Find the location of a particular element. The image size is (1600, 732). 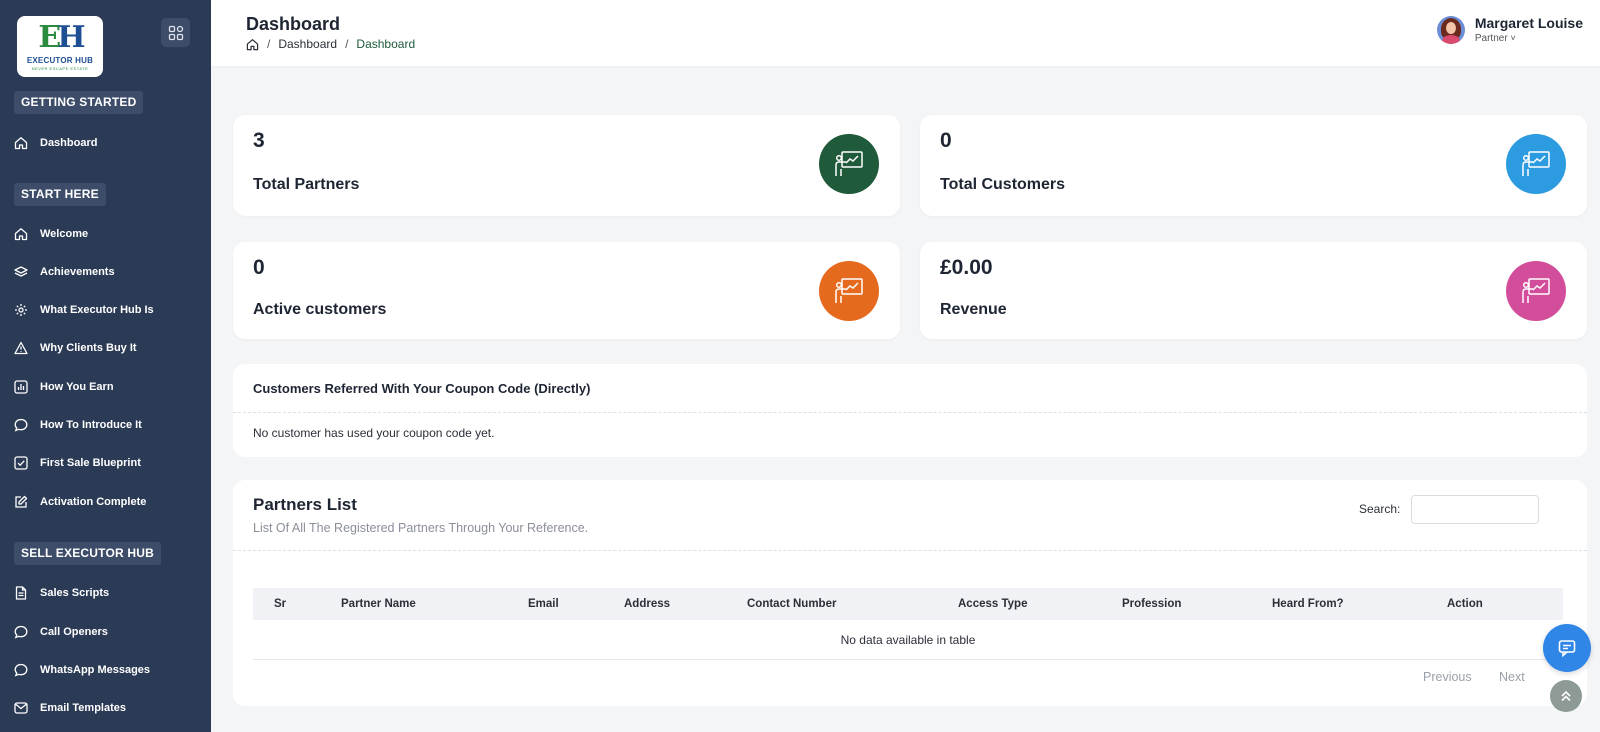

double-chevron-up-icon is located at coordinates (1566, 696).